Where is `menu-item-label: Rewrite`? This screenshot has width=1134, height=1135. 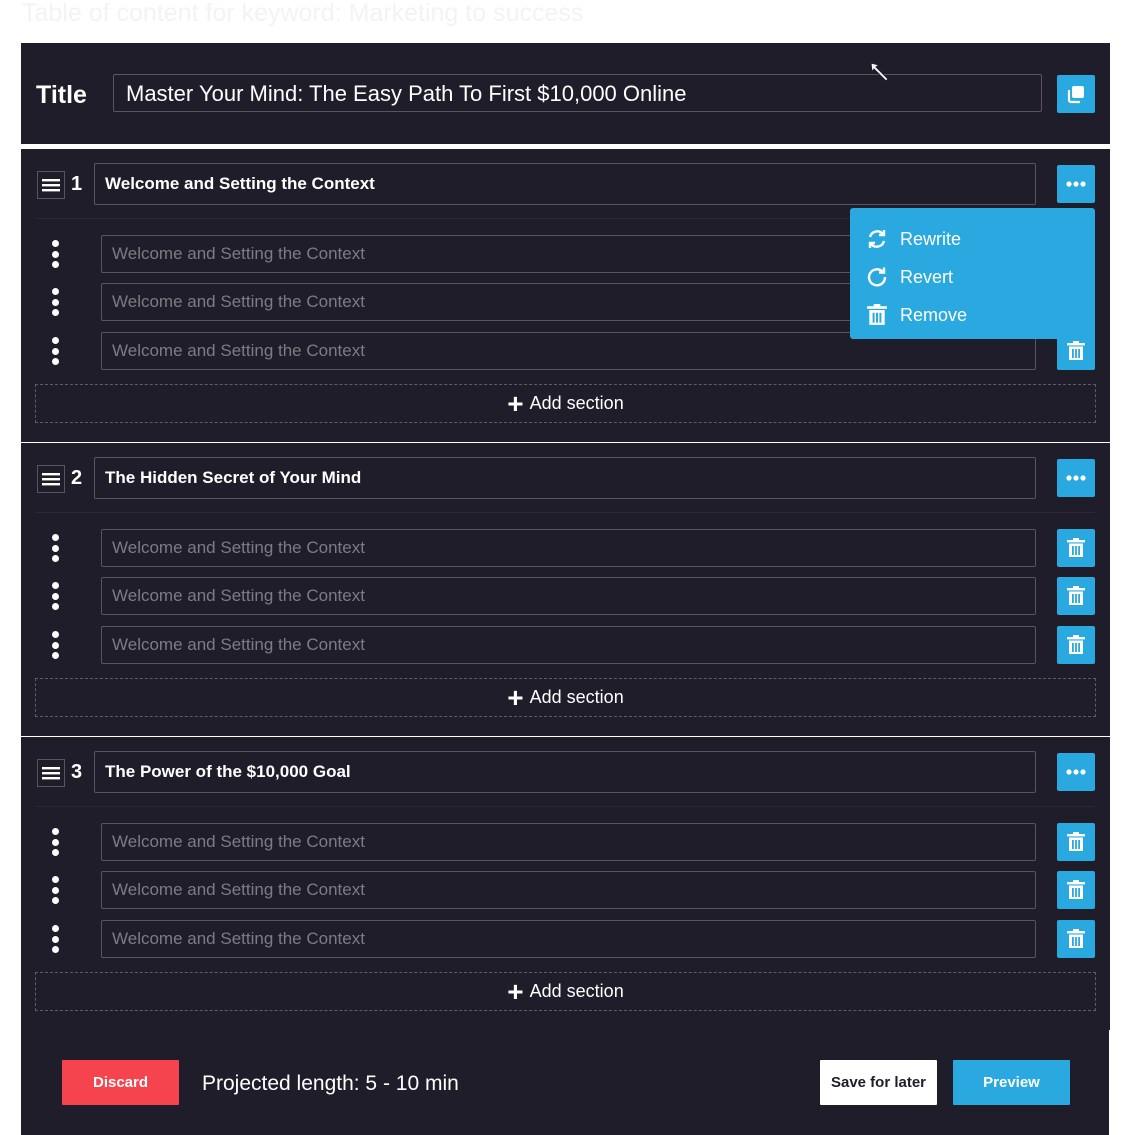 menu-item-label: Rewrite is located at coordinates (931, 238).